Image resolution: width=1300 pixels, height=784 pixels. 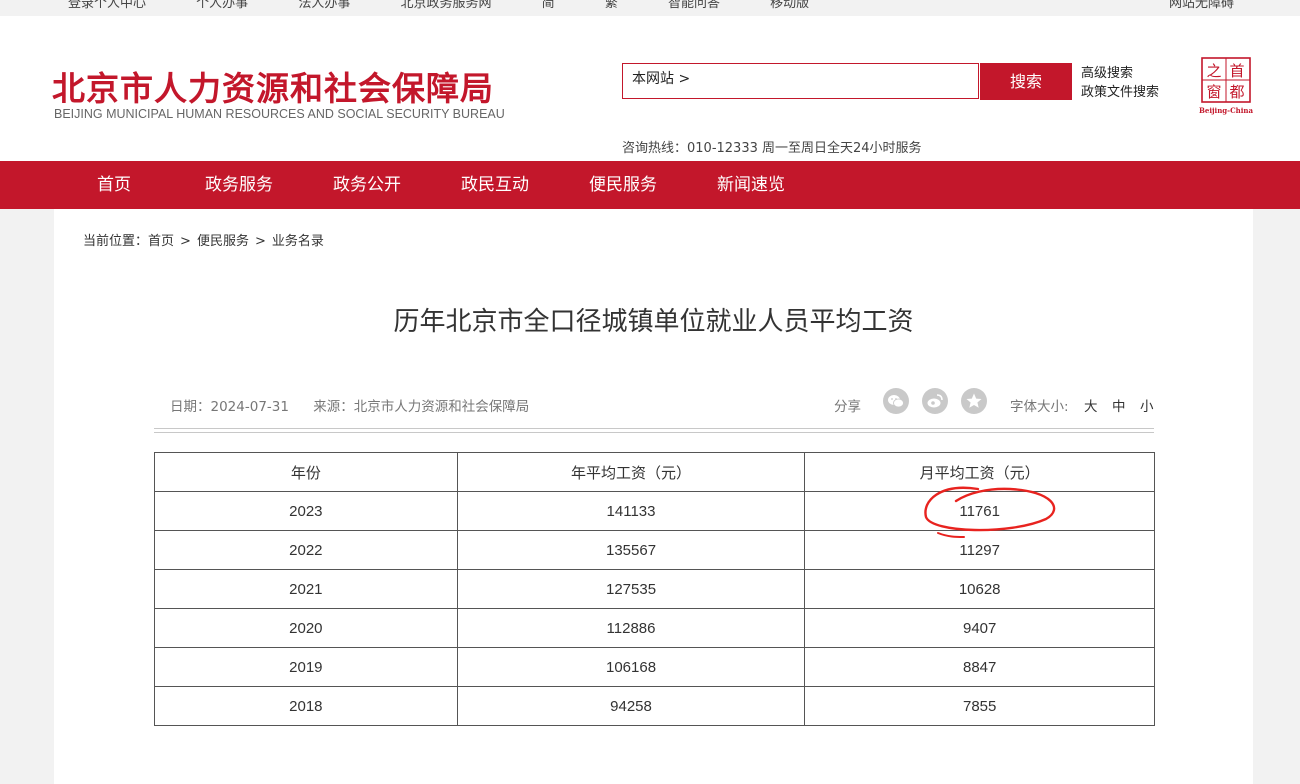 I want to click on cell-annual-wage: 141133, so click(x=631, y=511).